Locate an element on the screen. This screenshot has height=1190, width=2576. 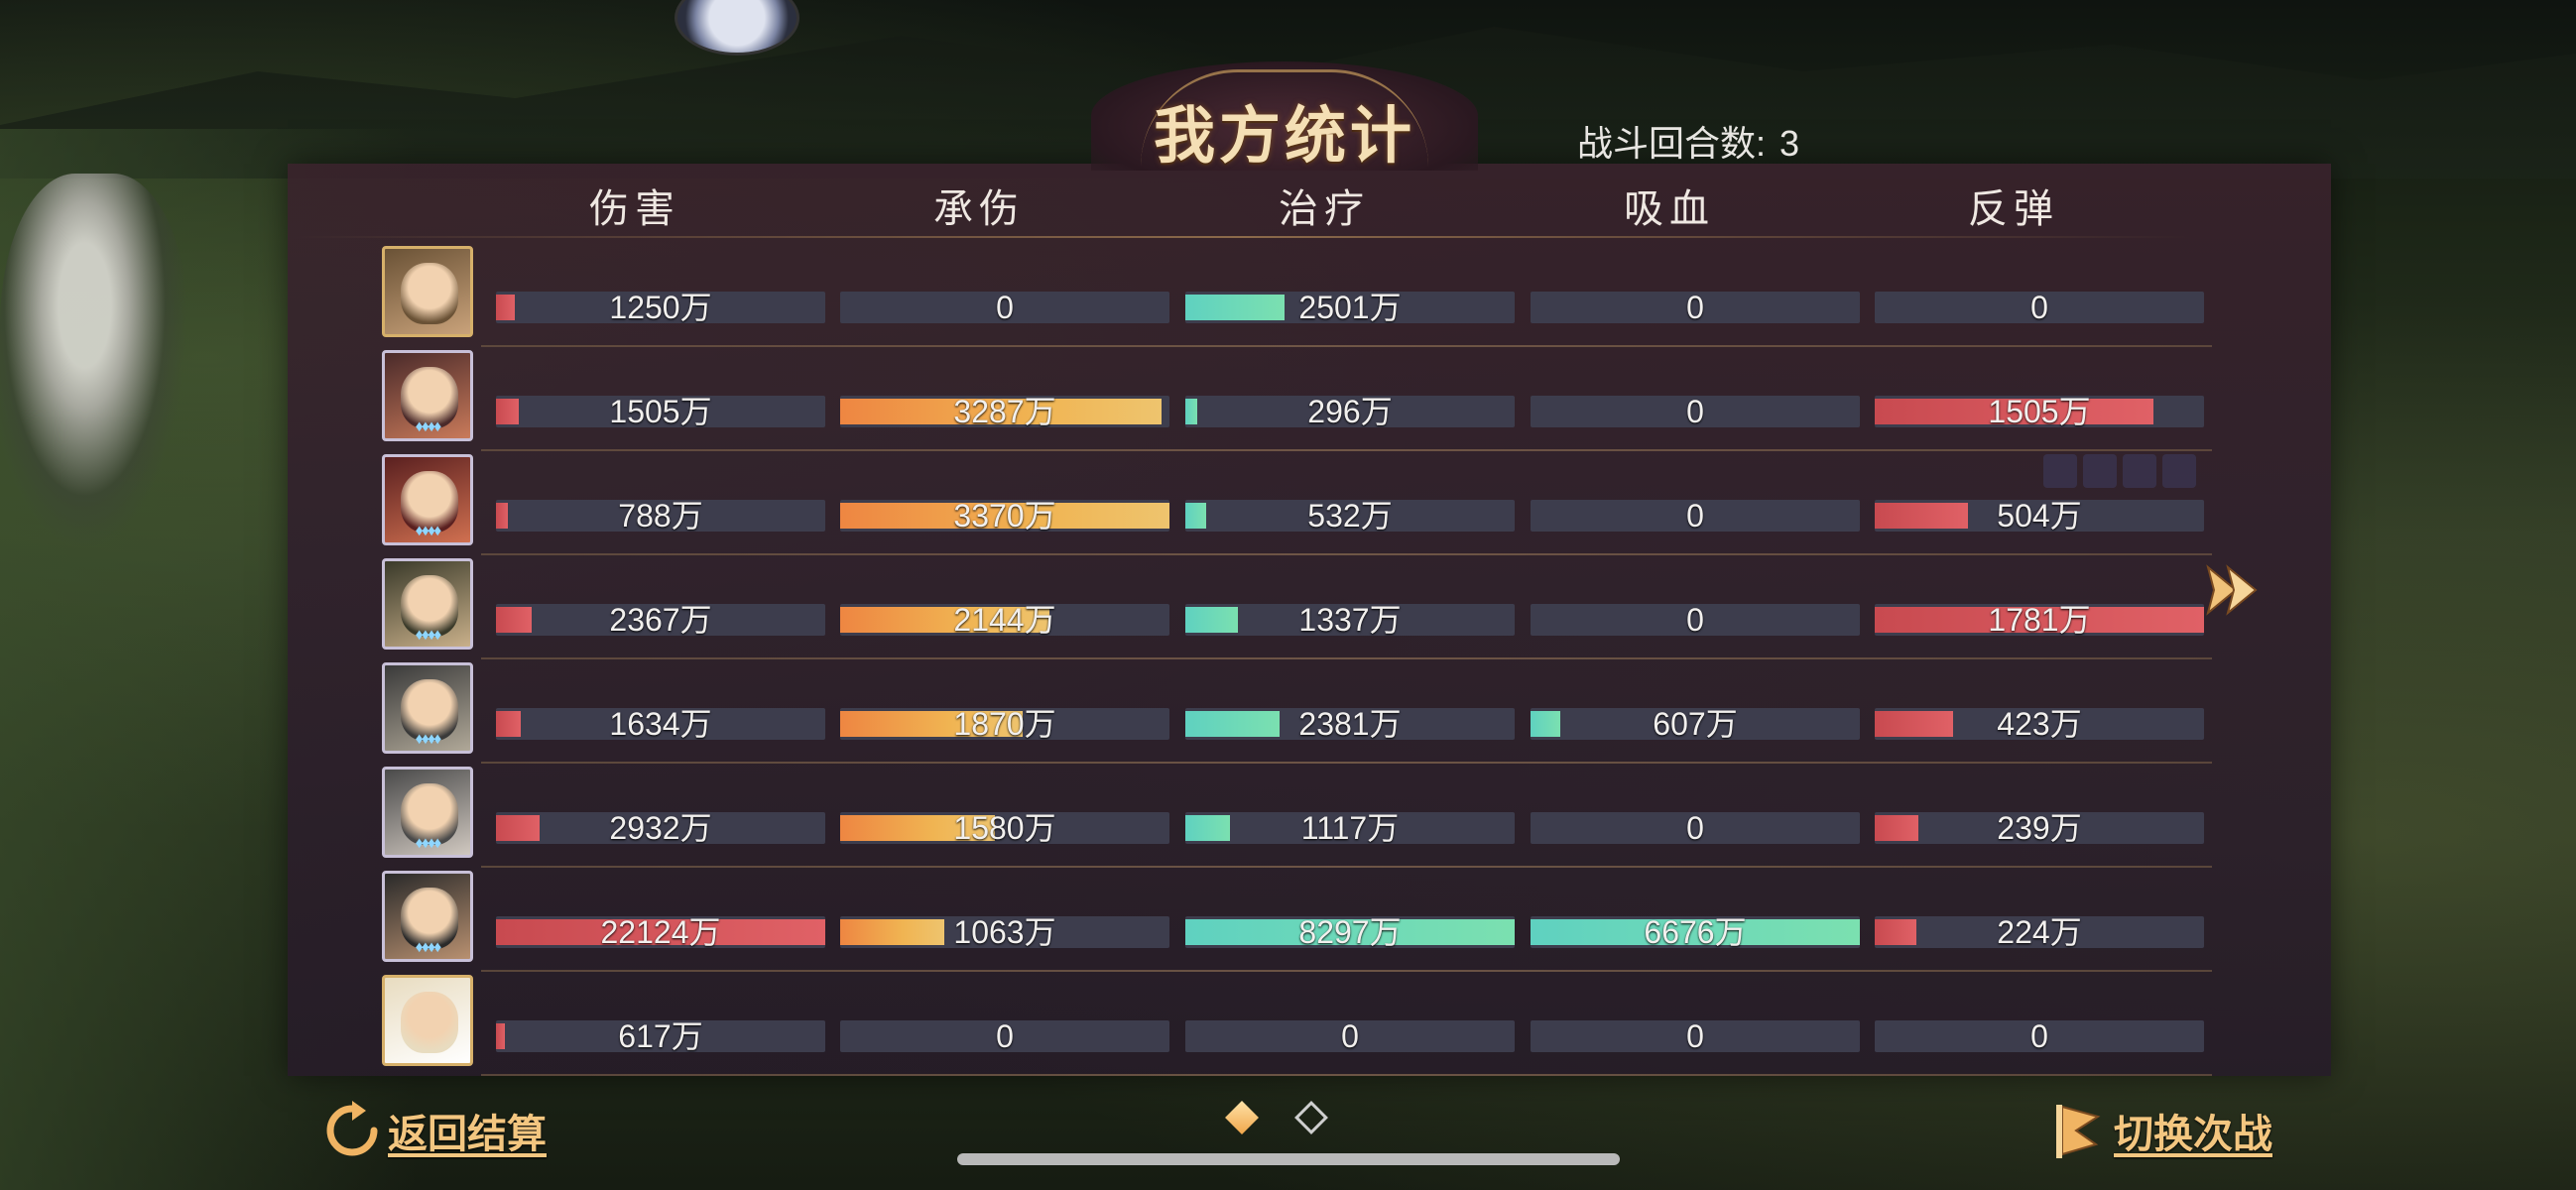
stat-cell: 617万 is located at coordinates (660, 1036).